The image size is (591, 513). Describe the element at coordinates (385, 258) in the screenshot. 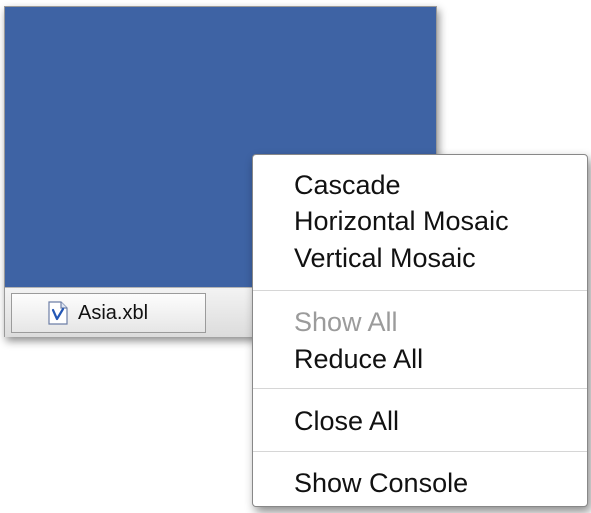

I see `menu-item-vertical-mosaic: Vertical Mosaic` at that location.